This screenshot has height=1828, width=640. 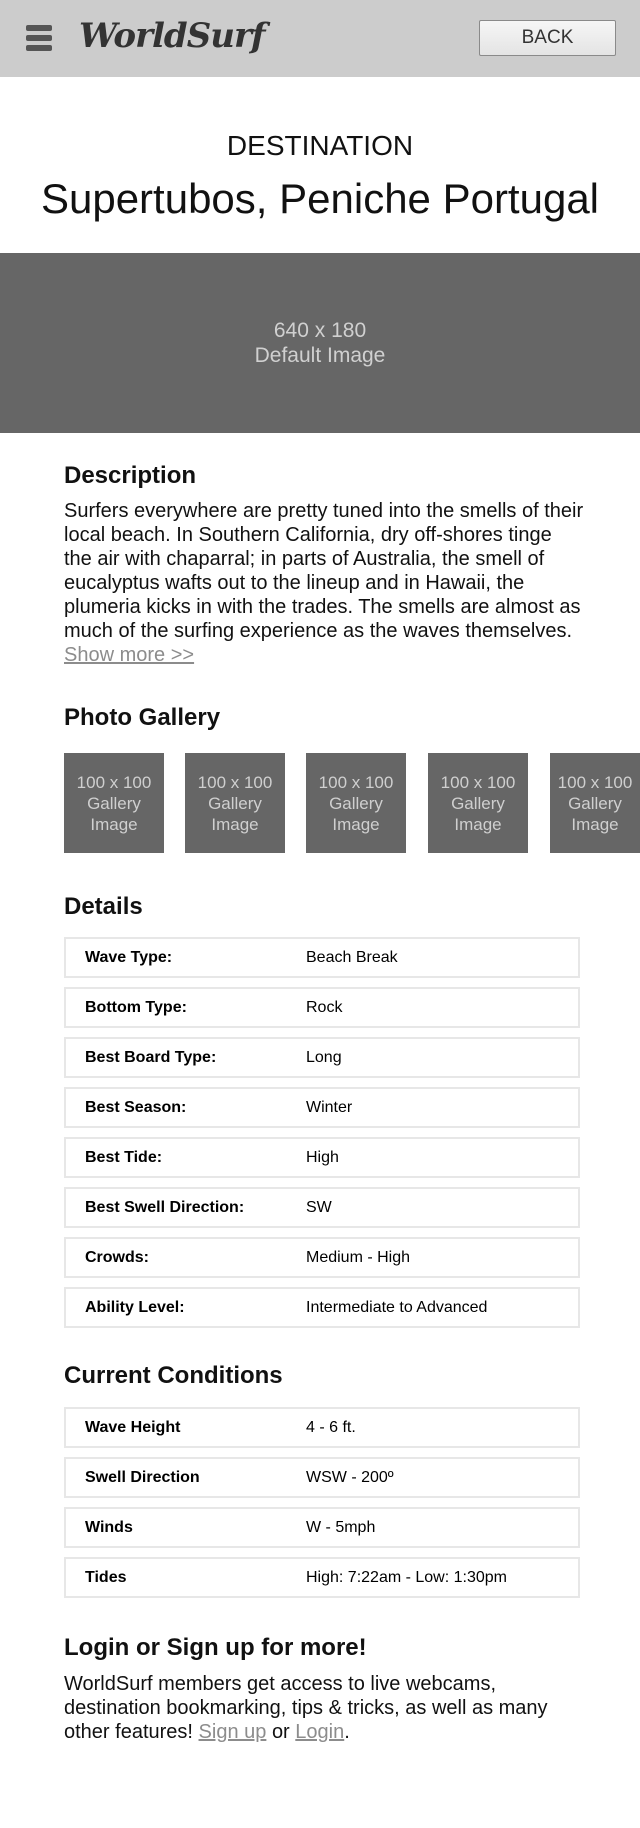 I want to click on row-label: Best Tide:, so click(x=124, y=1157).